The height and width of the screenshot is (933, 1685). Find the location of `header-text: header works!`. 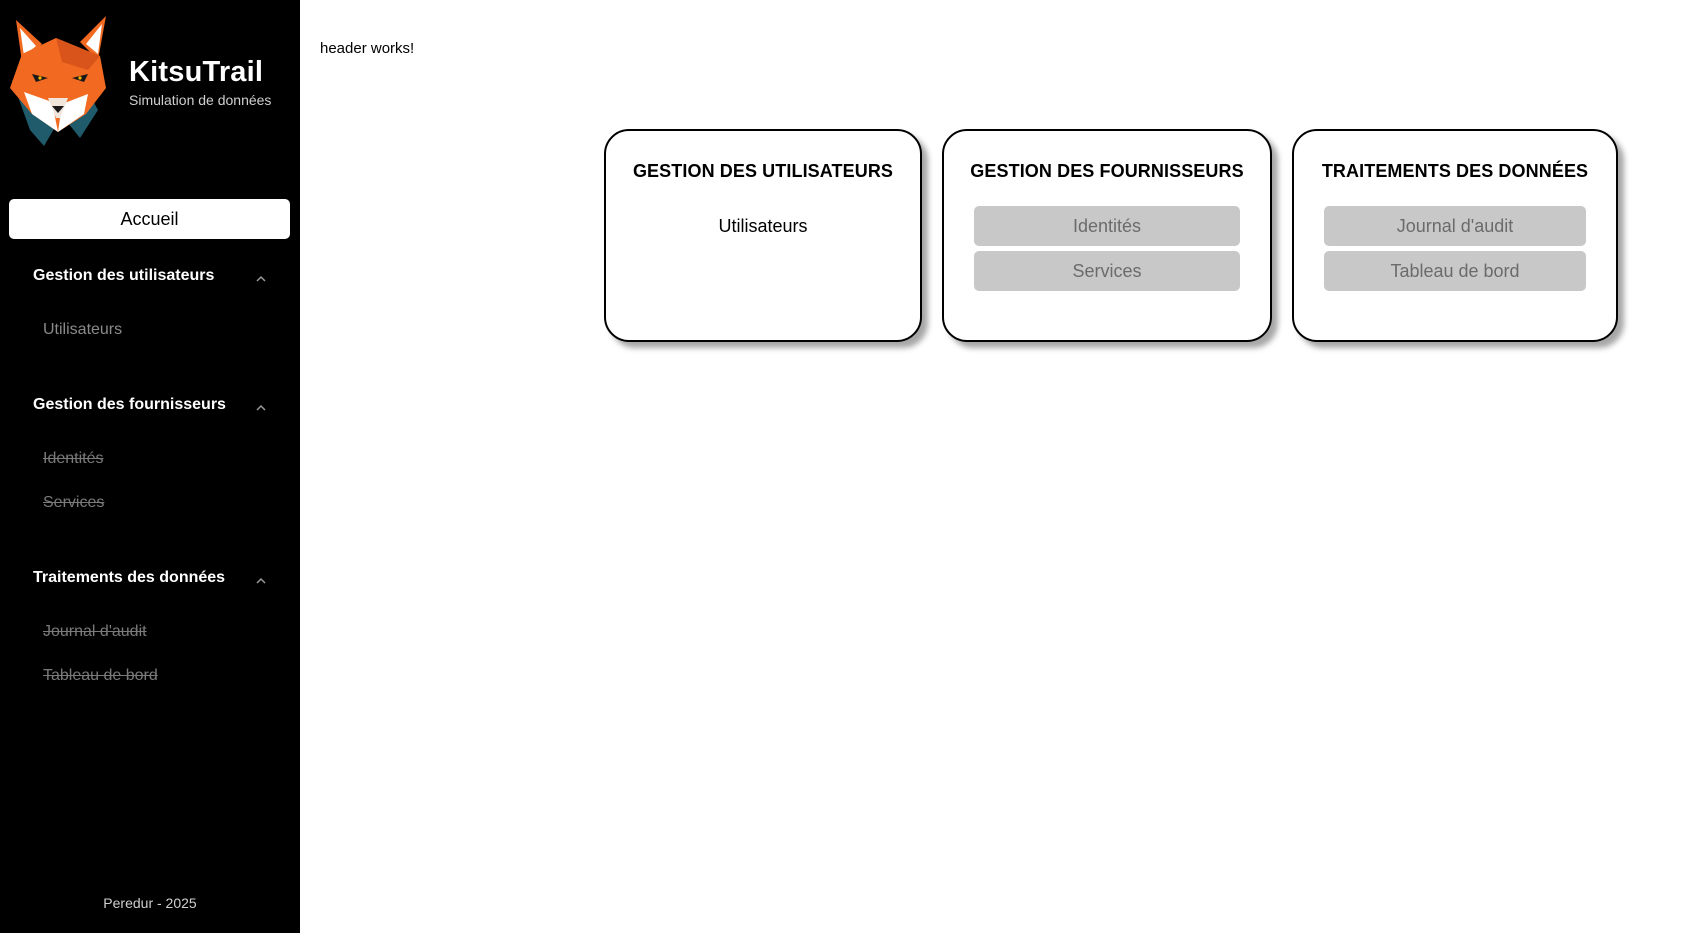

header-text: header works! is located at coordinates (367, 48).